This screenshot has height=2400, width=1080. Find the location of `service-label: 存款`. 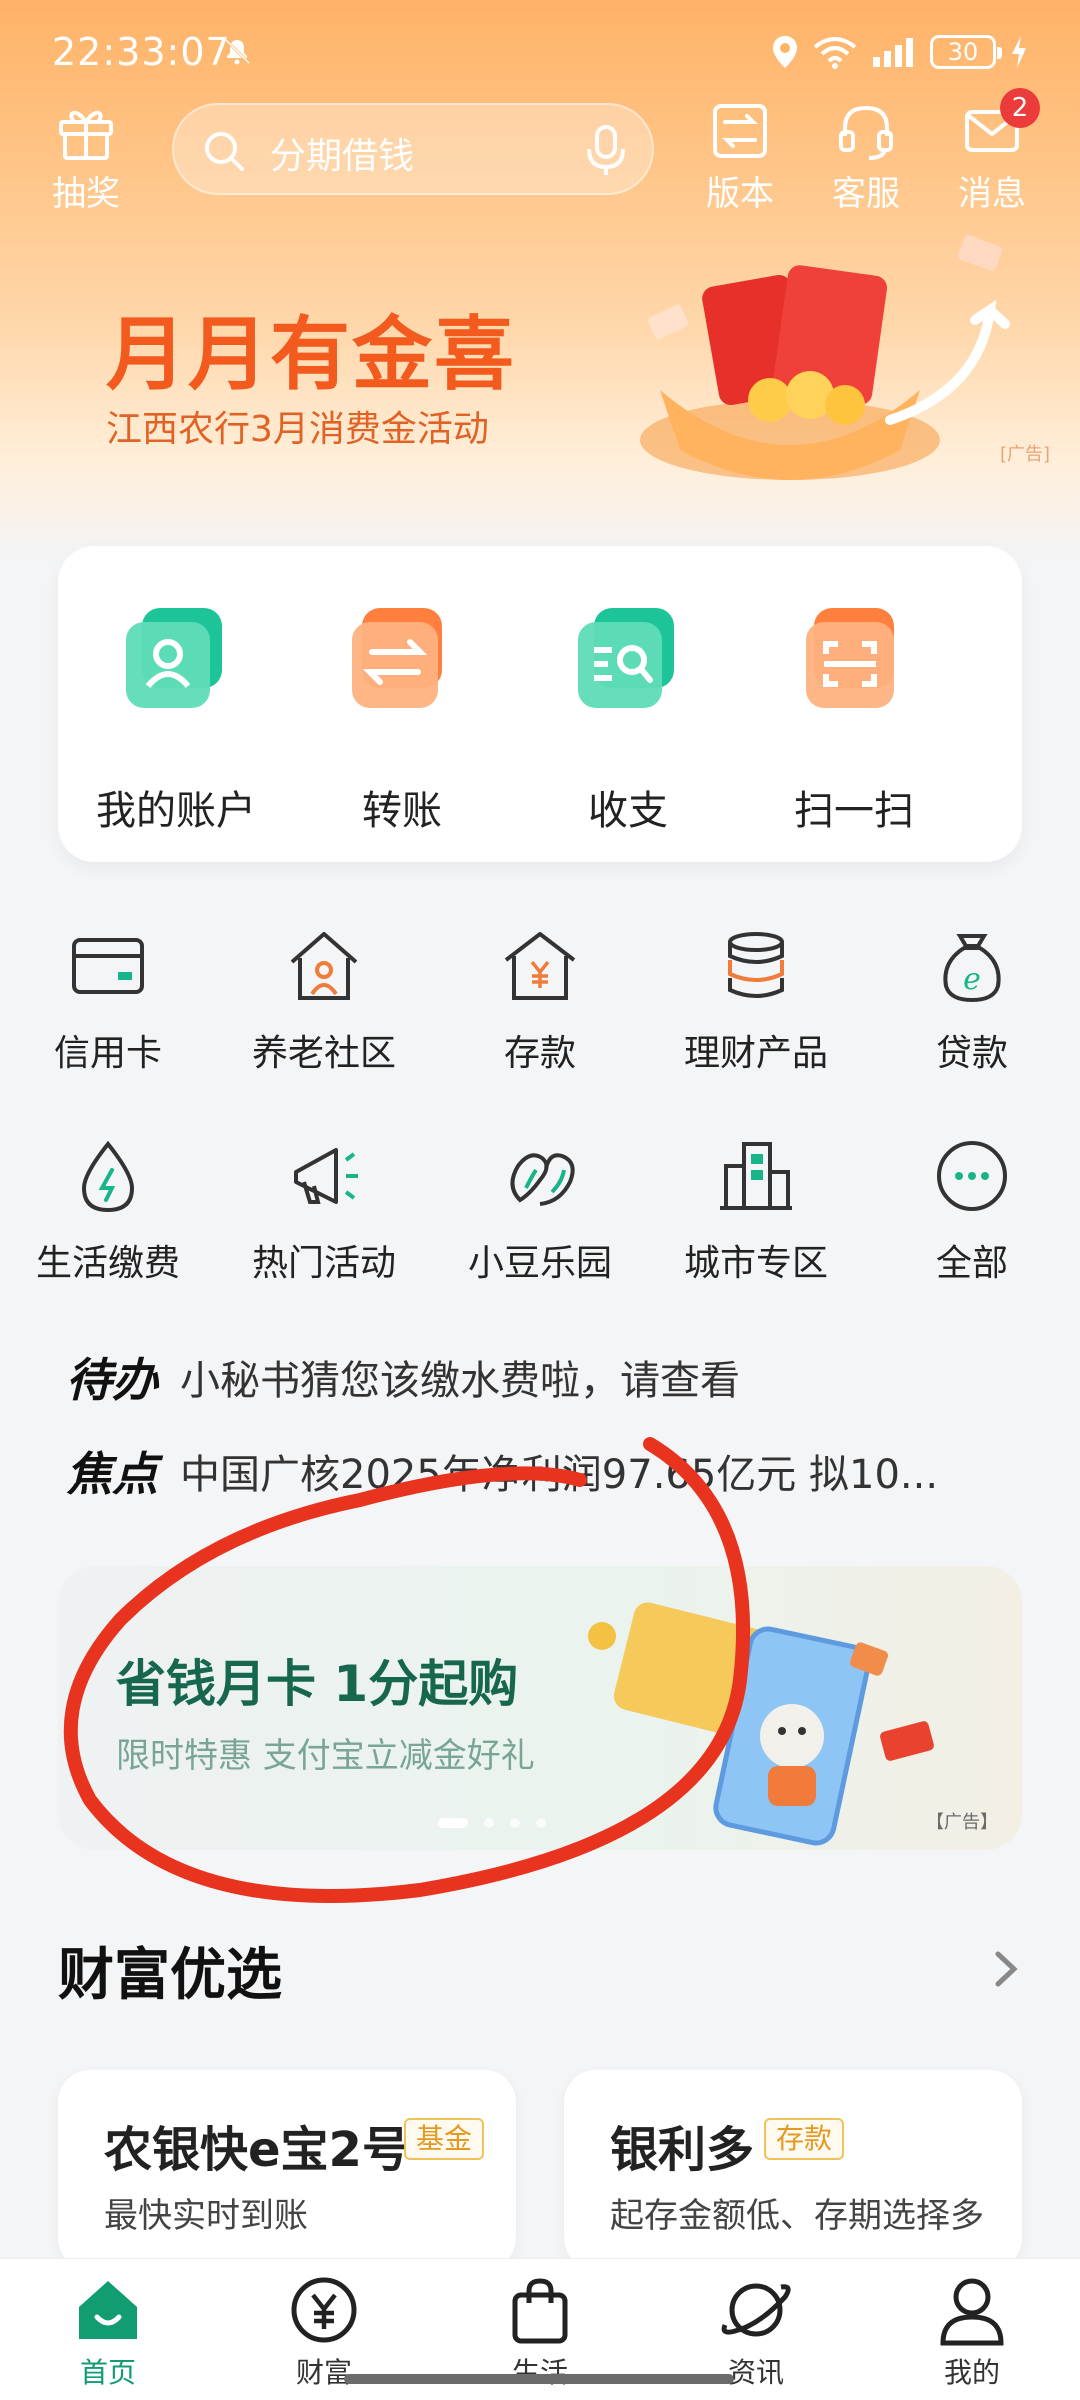

service-label: 存款 is located at coordinates (539, 1053).